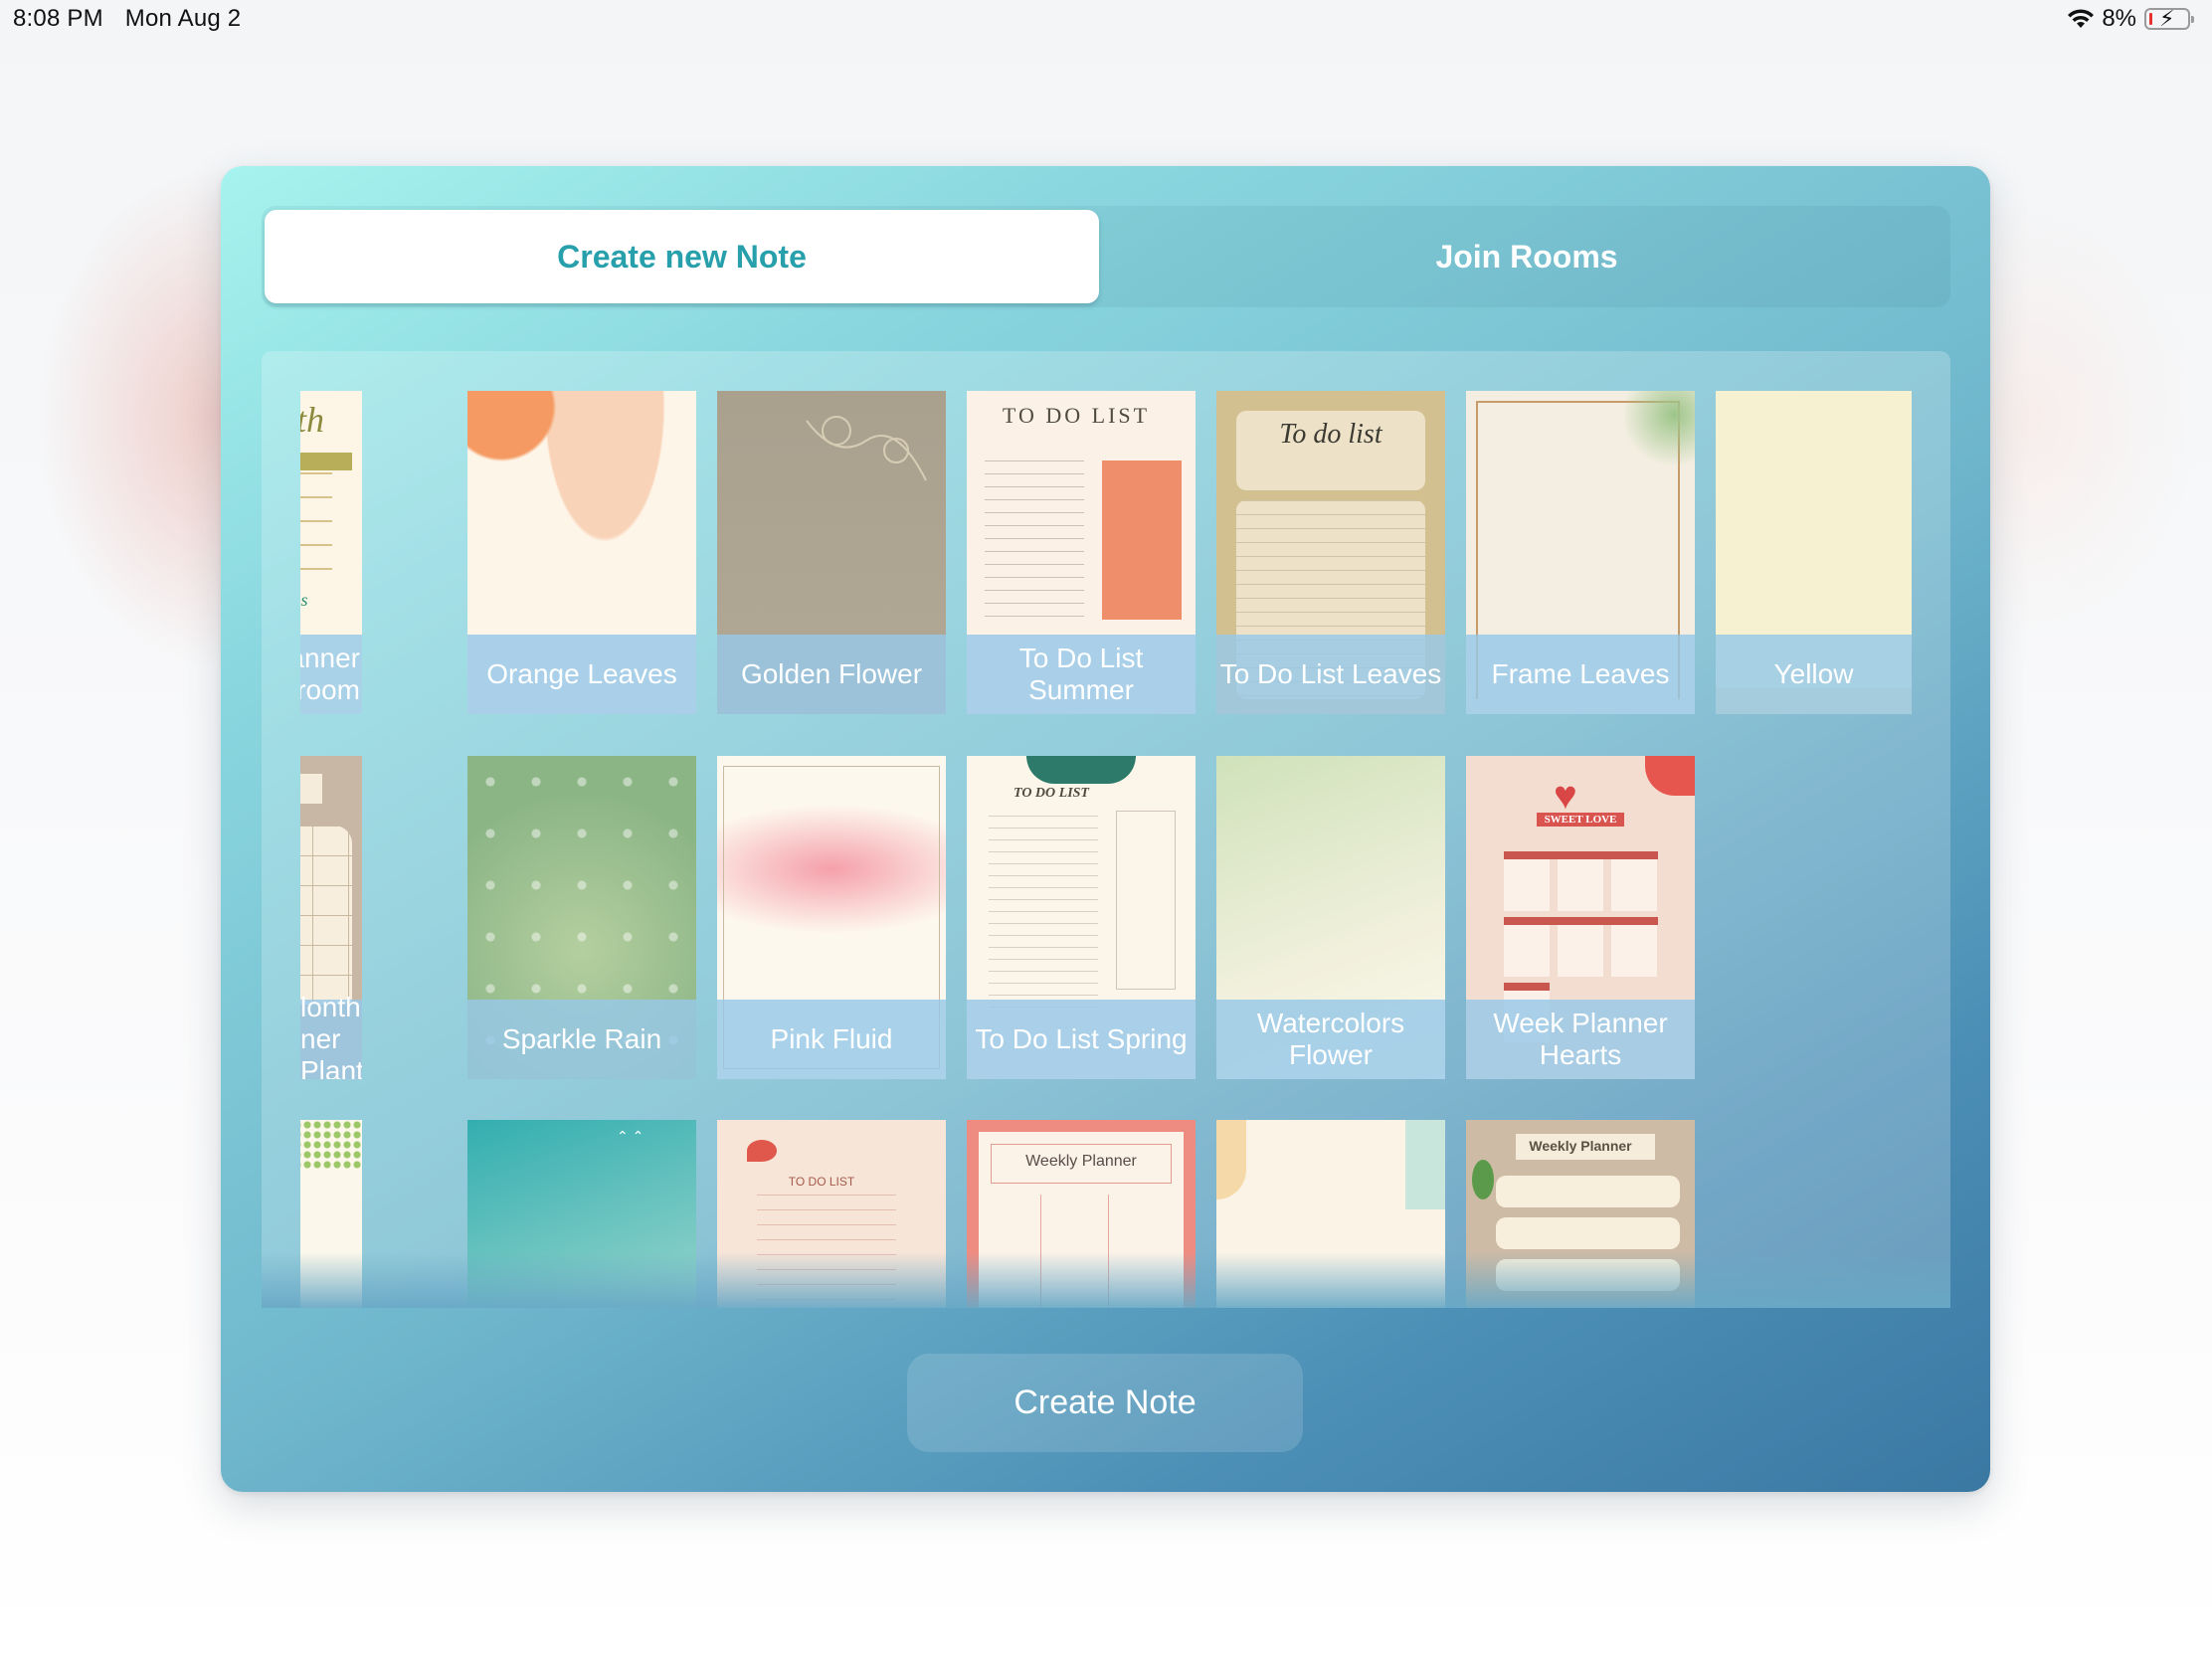 The height and width of the screenshot is (1659, 2212). I want to click on segmented-tabs: Create new Note Join Rooms, so click(1106, 256).